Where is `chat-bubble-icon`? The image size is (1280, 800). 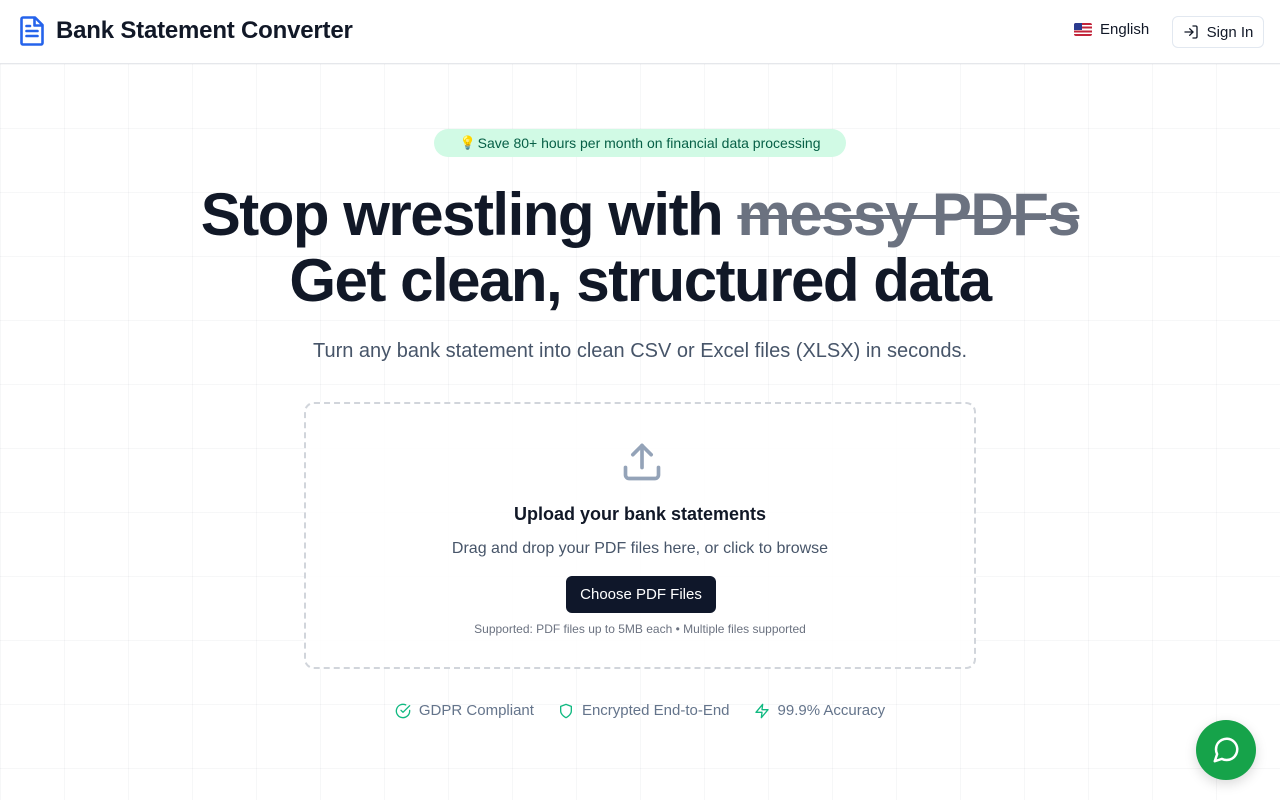
chat-bubble-icon is located at coordinates (1226, 750).